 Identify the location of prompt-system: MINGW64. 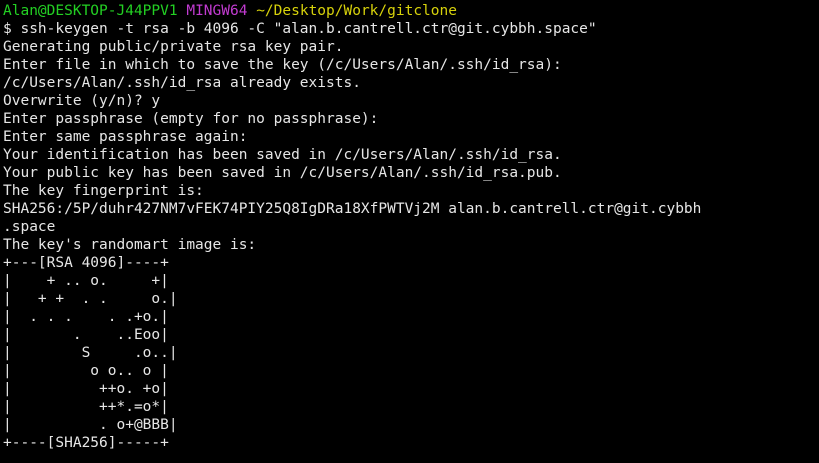
(217, 11).